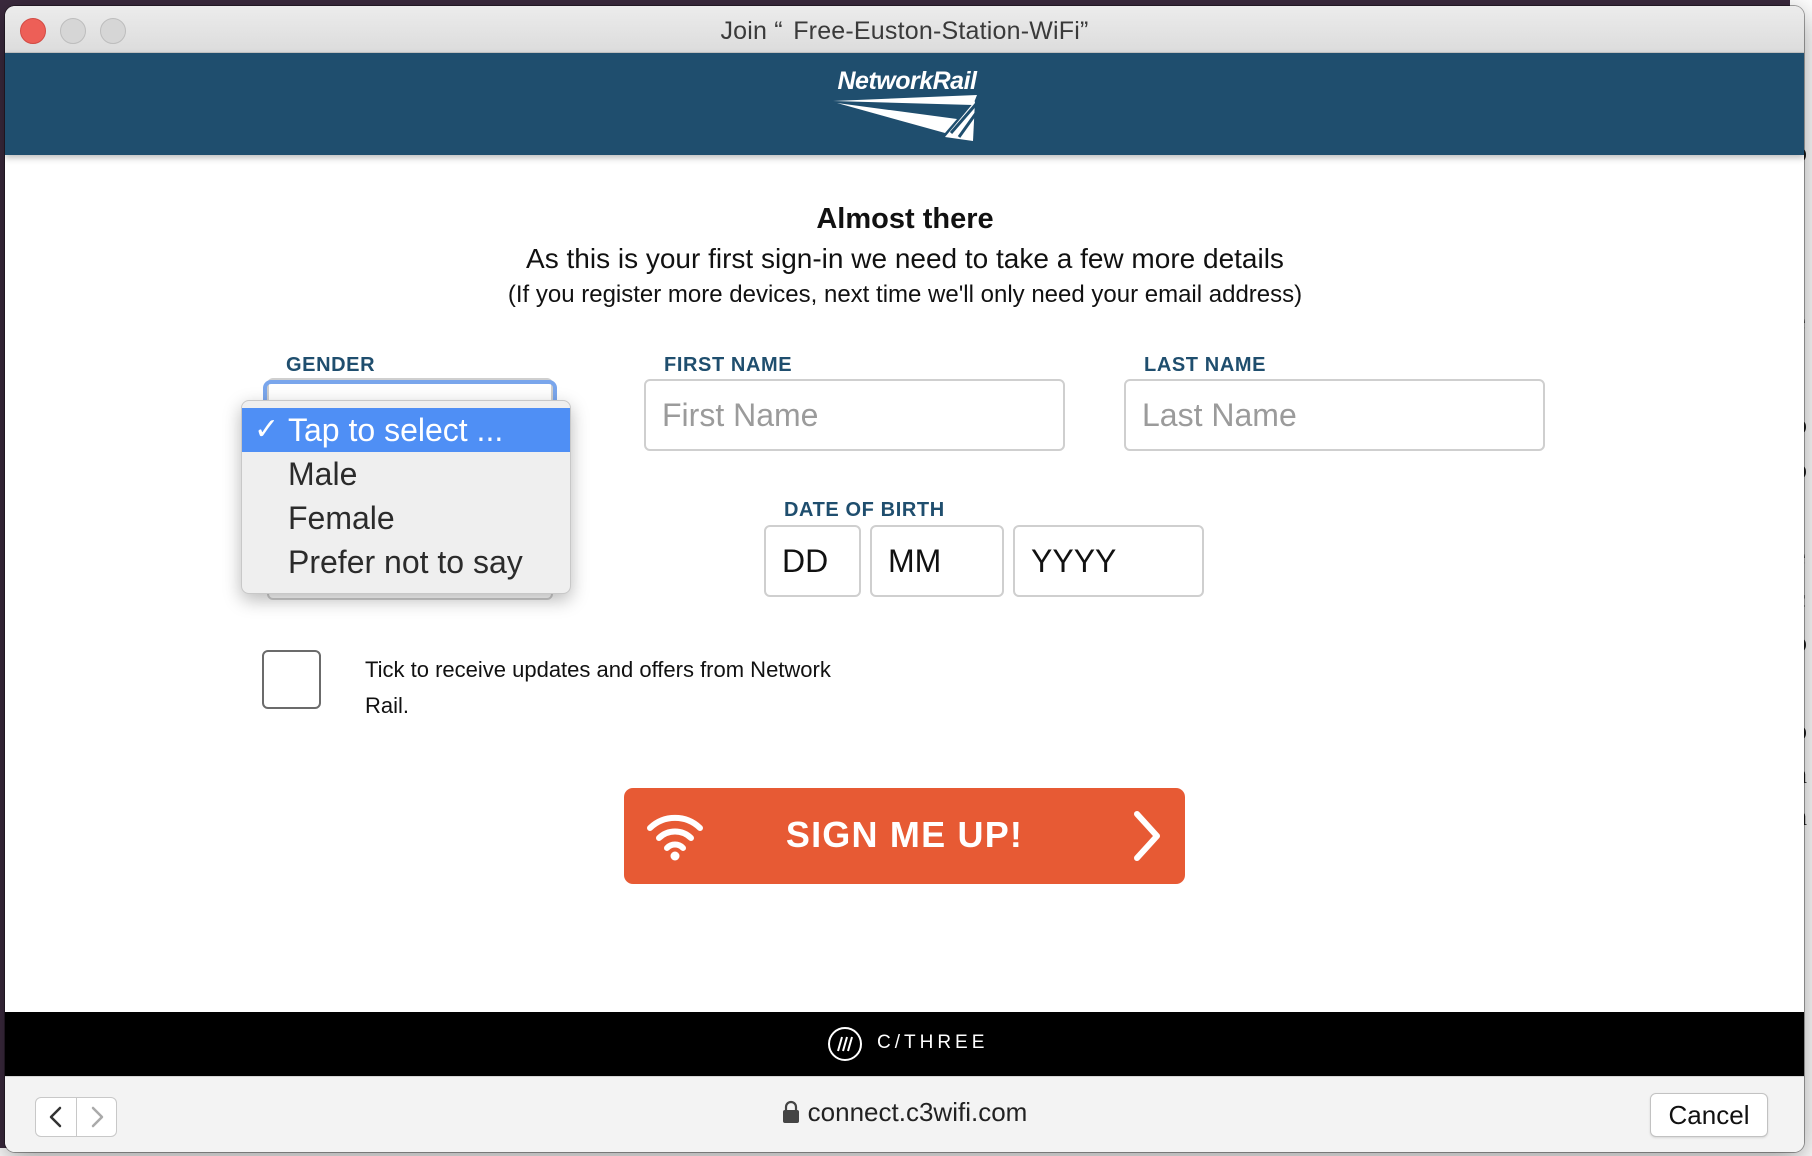 The image size is (1812, 1156). What do you see at coordinates (907, 118) in the screenshot?
I see `network-rail-arrow-icon` at bounding box center [907, 118].